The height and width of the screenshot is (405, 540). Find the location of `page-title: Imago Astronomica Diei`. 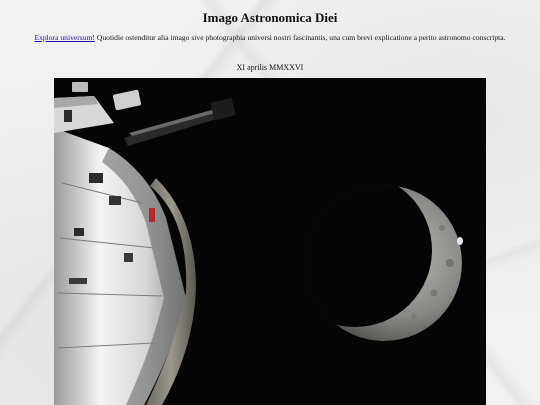

page-title: Imago Astronomica Diei is located at coordinates (270, 17).